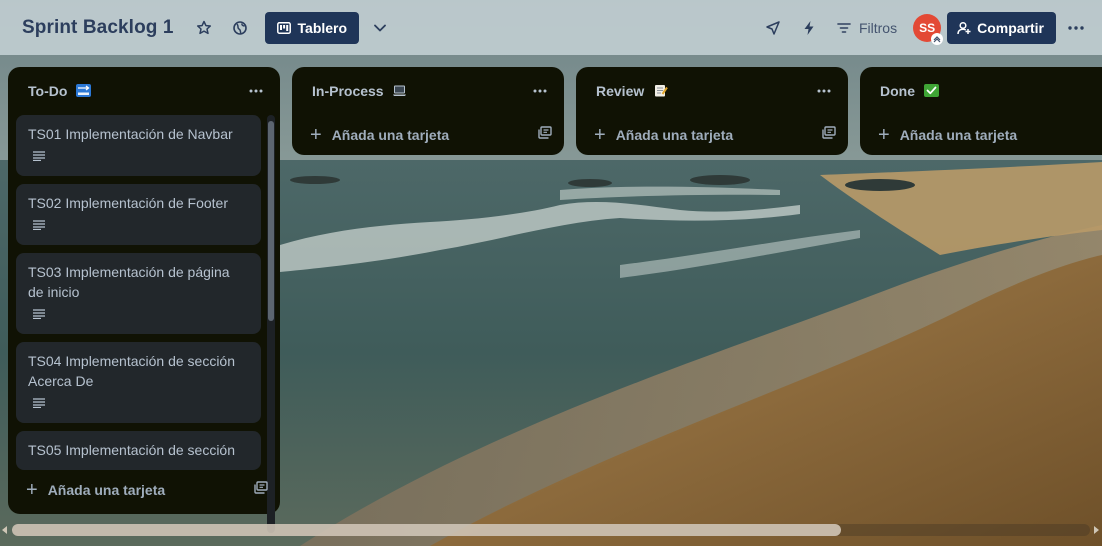  I want to click on list-review: Review + Añada una tarjeta, so click(712, 111).